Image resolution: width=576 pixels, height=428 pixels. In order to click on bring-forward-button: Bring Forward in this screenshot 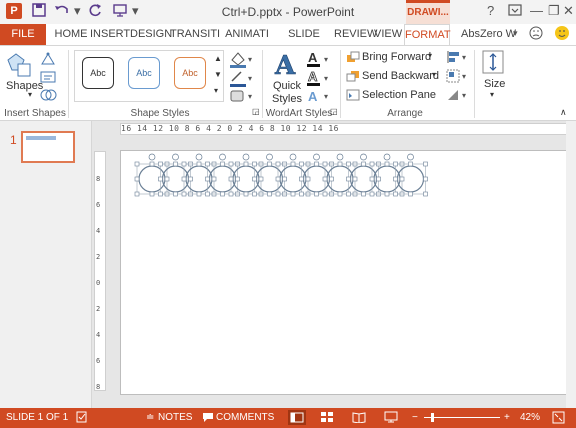, I will do `click(396, 57)`.